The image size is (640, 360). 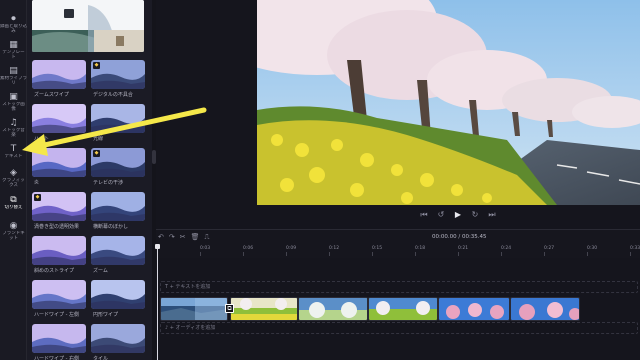 What do you see at coordinates (13, 26) in the screenshot?
I see `sidebar-item-record: ⏺ 録画と取り込 み` at bounding box center [13, 26].